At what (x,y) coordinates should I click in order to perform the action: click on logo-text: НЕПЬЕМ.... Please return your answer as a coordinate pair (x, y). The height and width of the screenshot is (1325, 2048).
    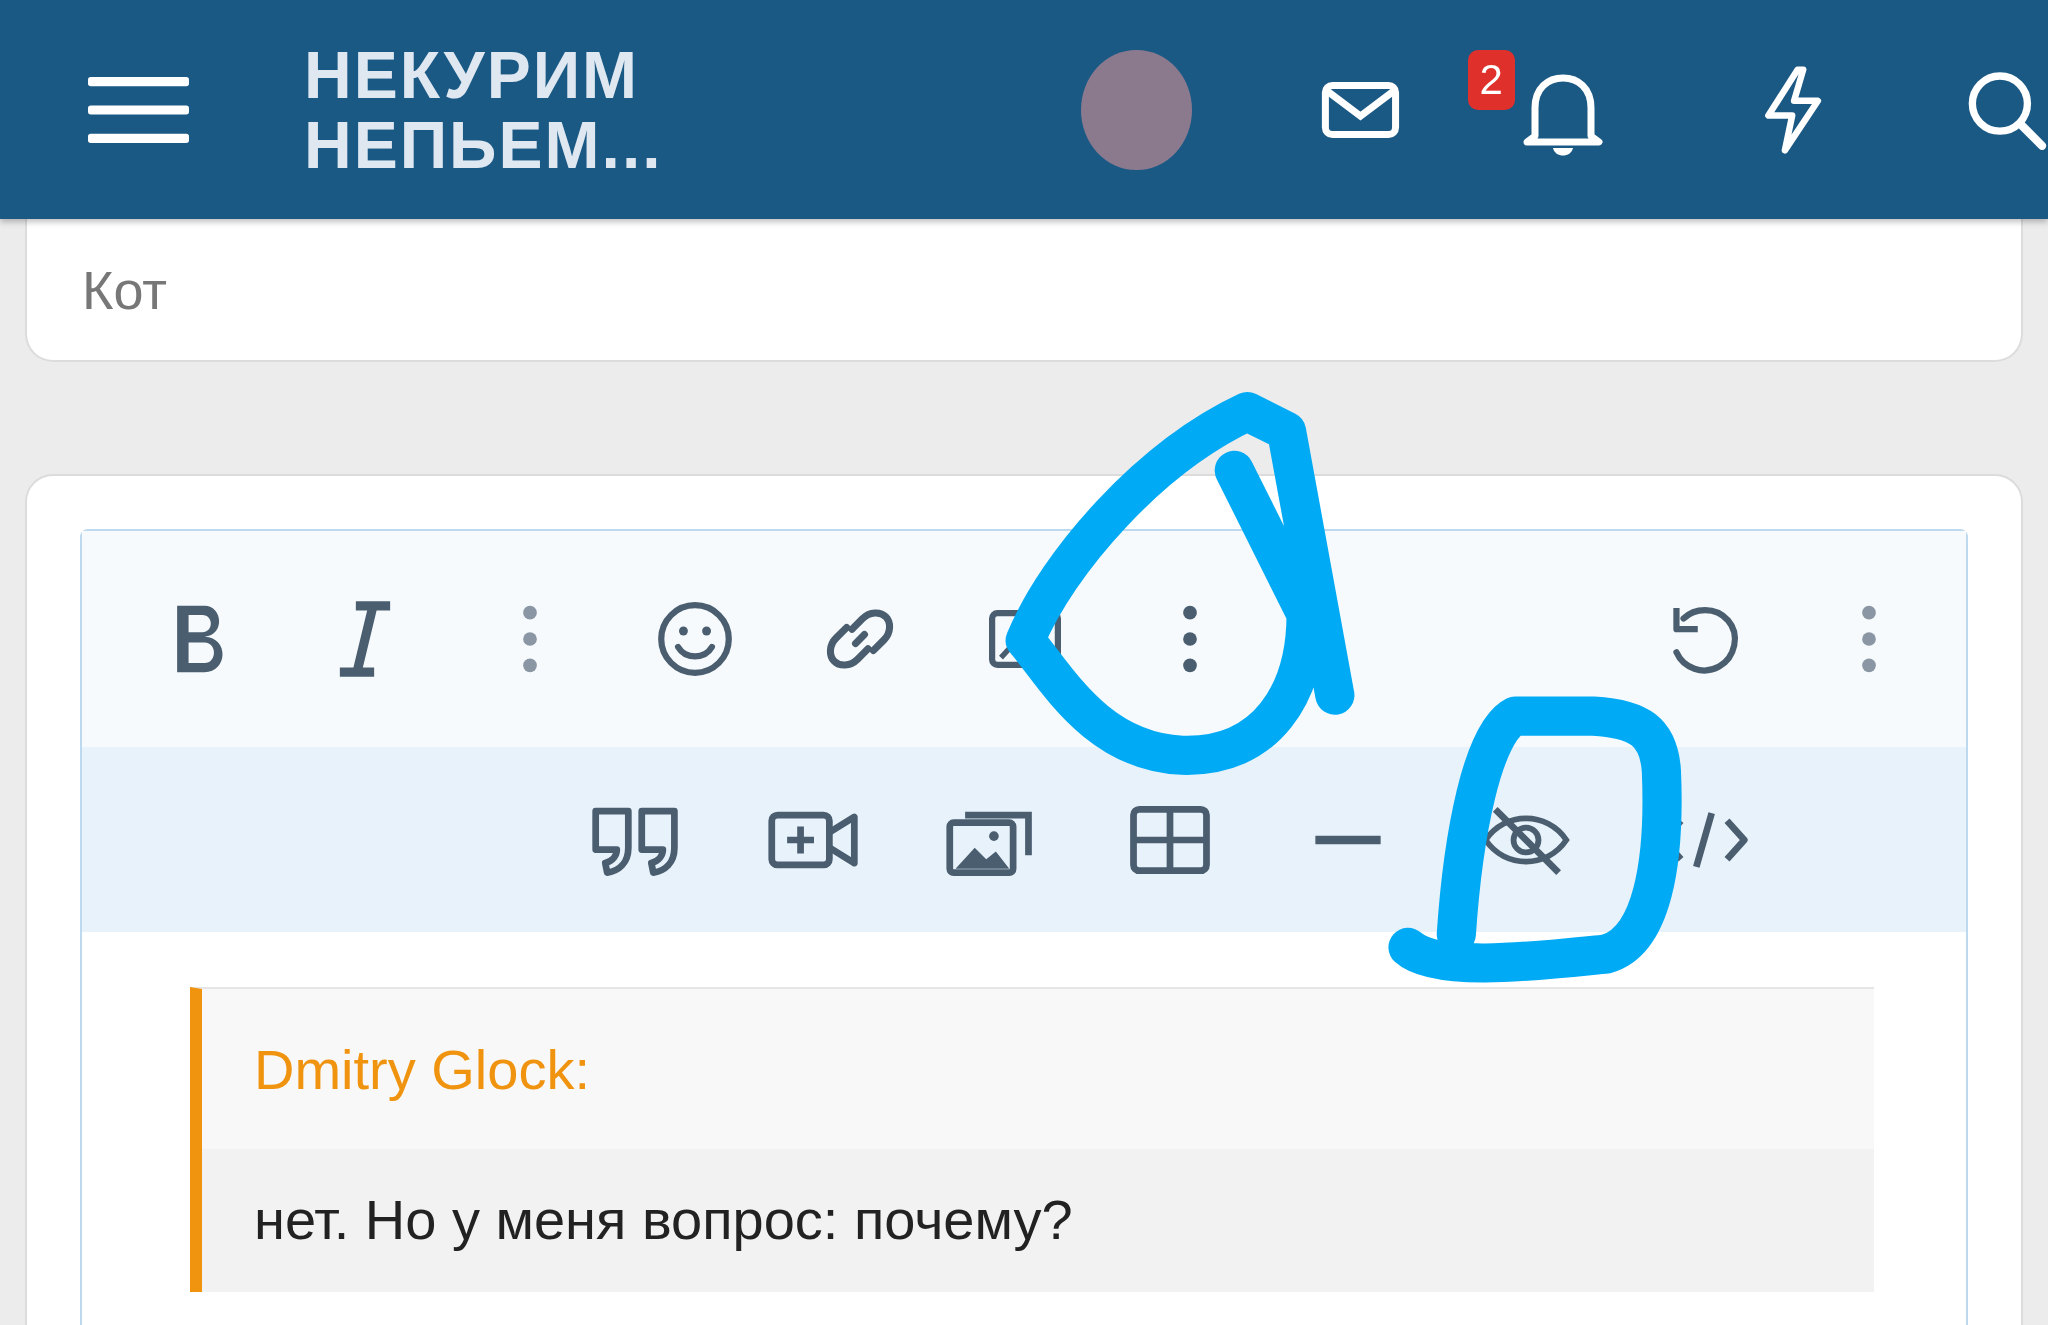
    Looking at the image, I should click on (543, 144).